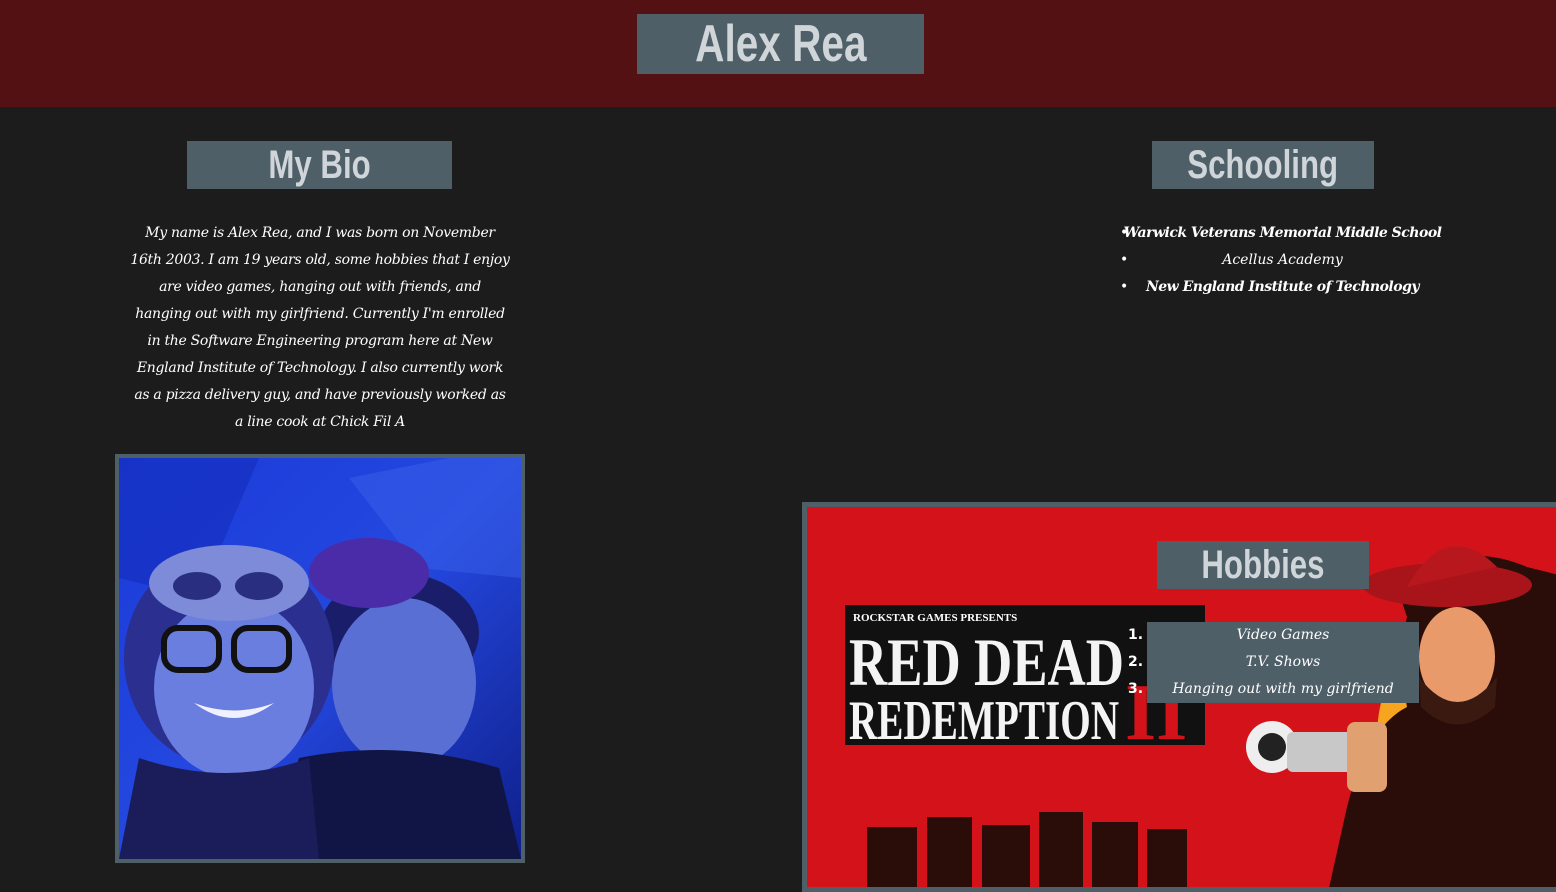  What do you see at coordinates (1136, 635) in the screenshot?
I see `list-number: 1.` at bounding box center [1136, 635].